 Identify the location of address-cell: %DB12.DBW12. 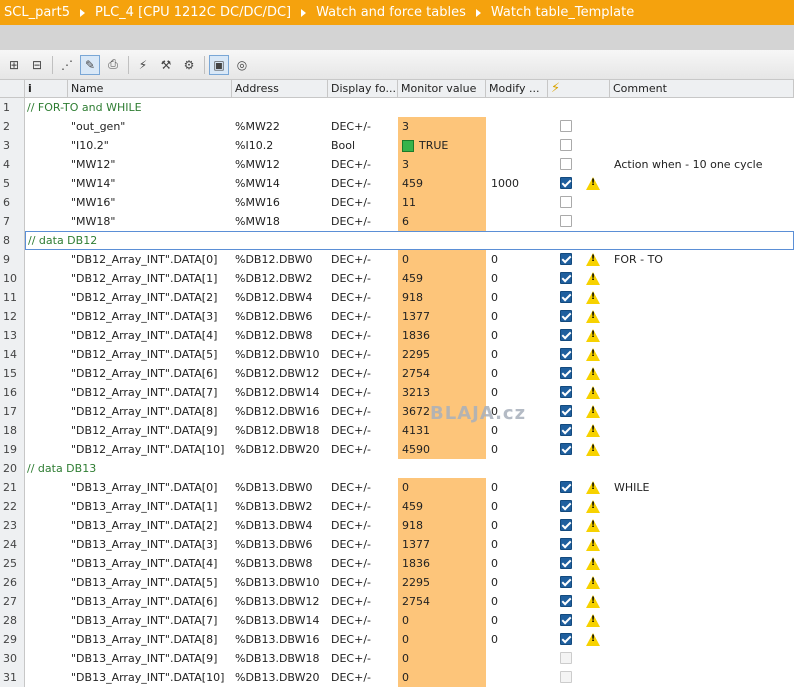
(281, 373).